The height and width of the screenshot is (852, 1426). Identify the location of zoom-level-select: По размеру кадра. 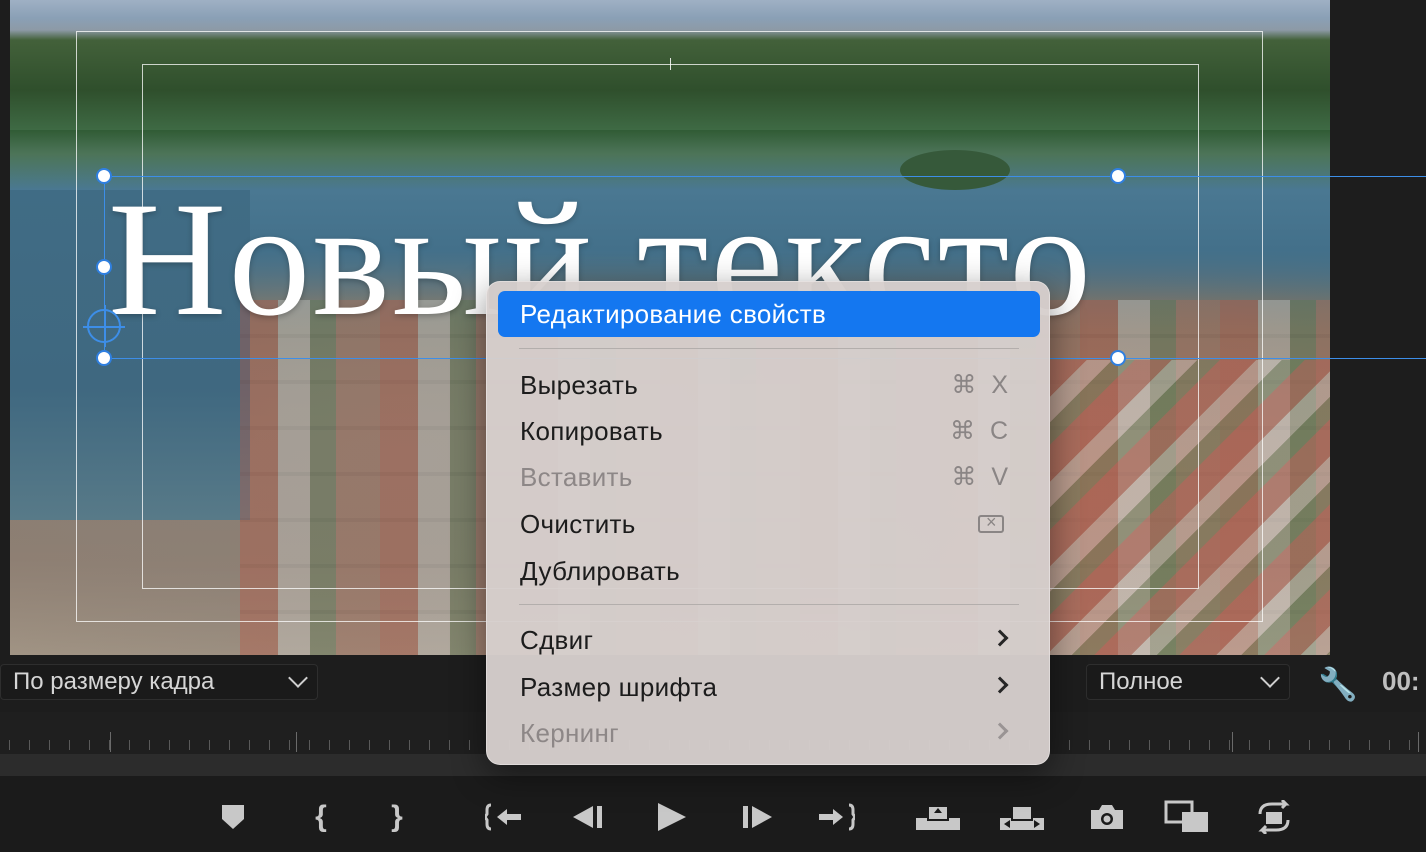
(159, 682).